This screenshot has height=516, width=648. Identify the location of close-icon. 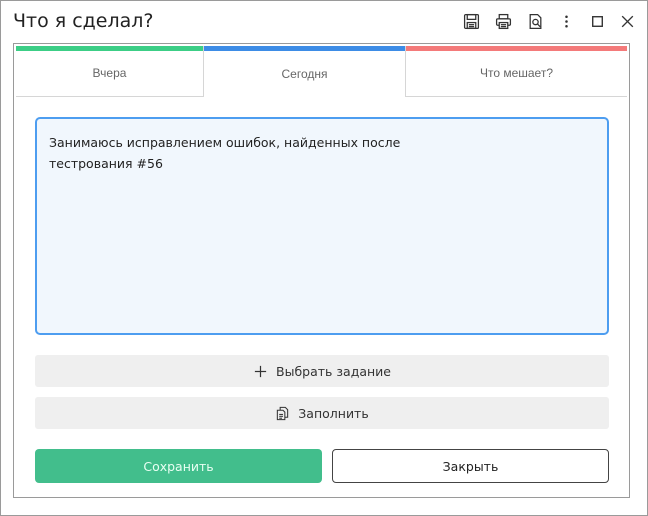
(627, 21).